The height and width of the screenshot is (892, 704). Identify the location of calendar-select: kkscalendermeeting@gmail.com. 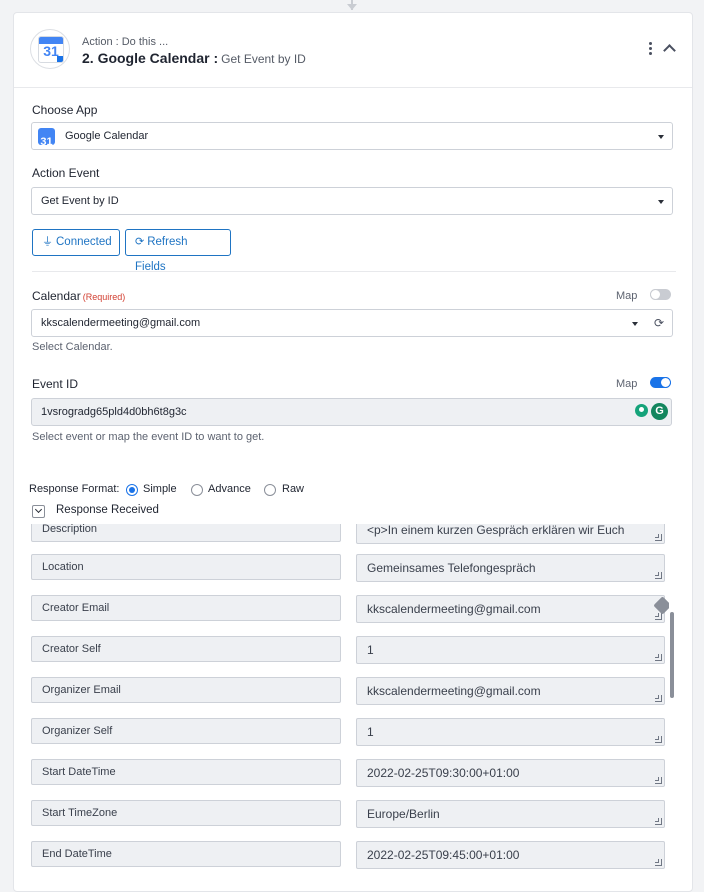
(339, 323).